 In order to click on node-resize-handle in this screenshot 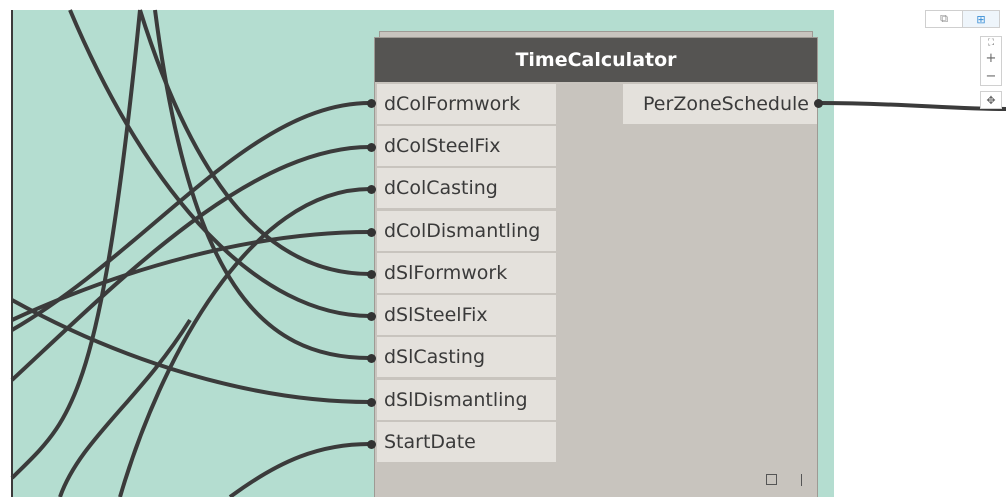, I will do `click(801, 480)`.